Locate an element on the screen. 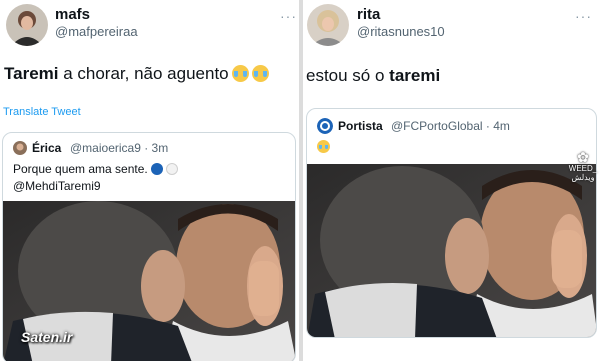 This screenshot has width=600, height=361. watermark-script: ويدلش is located at coordinates (583, 177).